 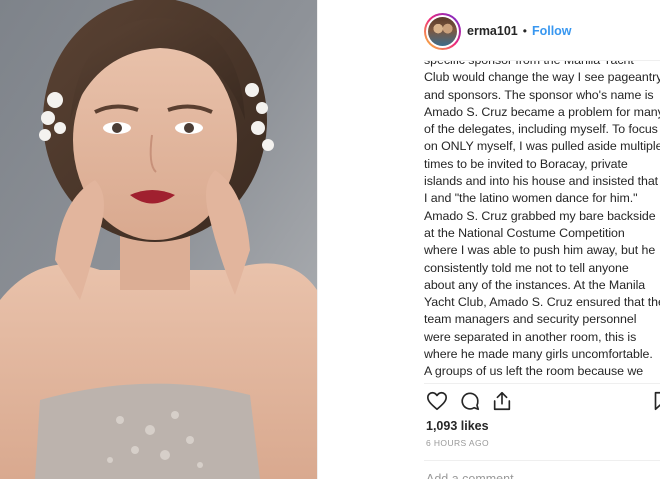 I want to click on share-icon, so click(x=502, y=401).